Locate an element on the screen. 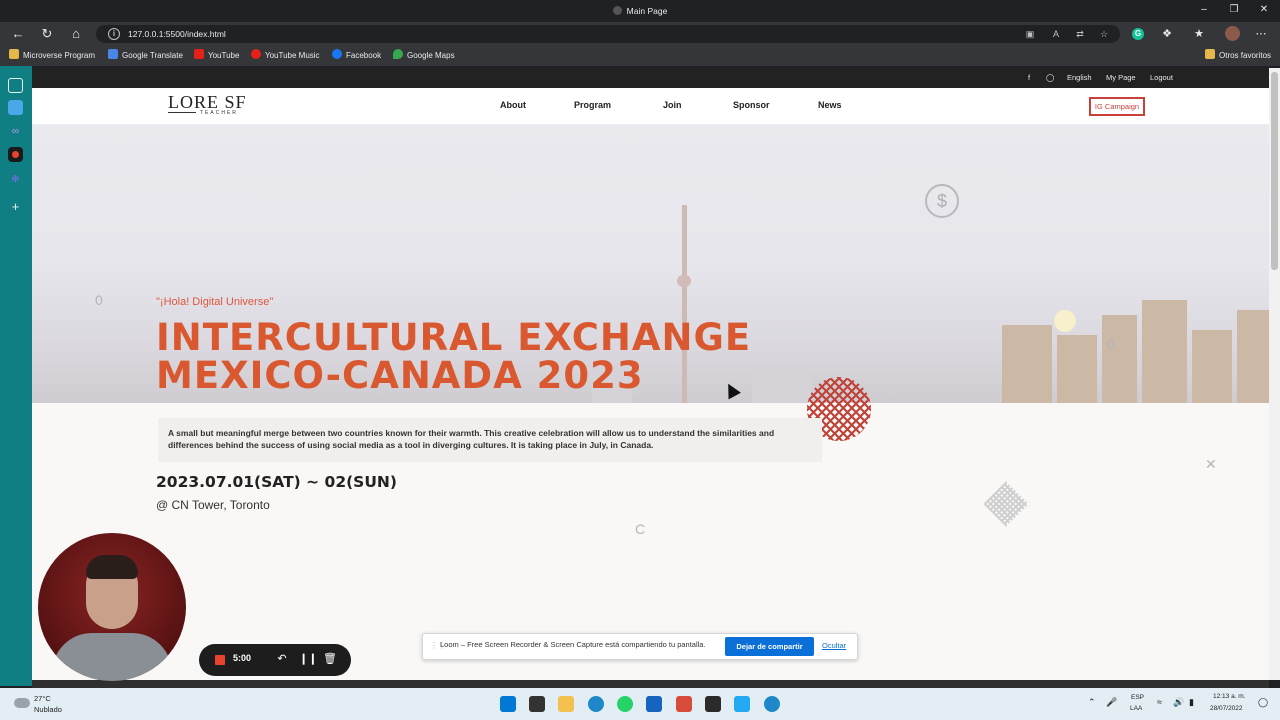 Image resolution: width=1280 pixels, height=720 pixels. webcam-person-hair is located at coordinates (112, 567).